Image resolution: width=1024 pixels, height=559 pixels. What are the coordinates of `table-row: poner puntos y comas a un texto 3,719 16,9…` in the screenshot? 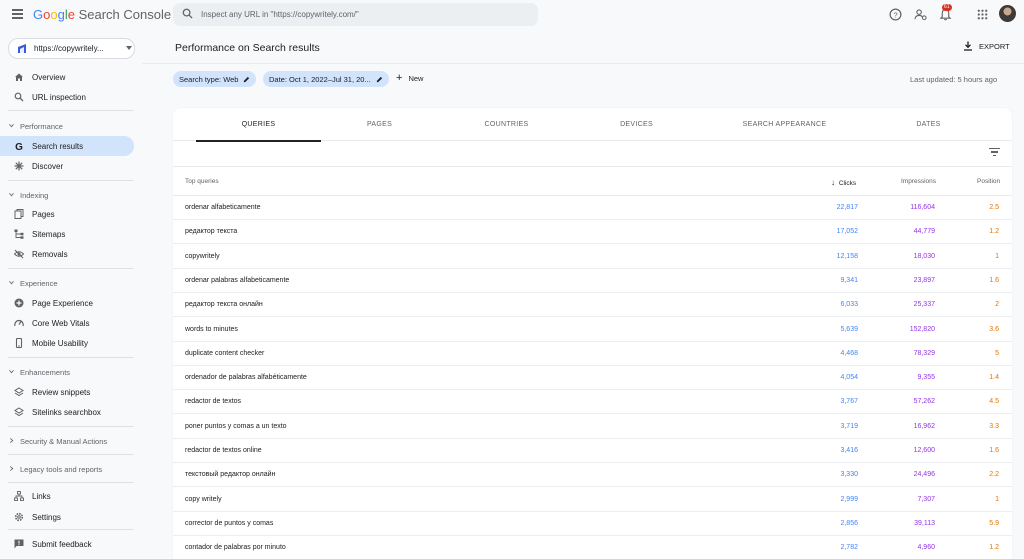 It's located at (592, 427).